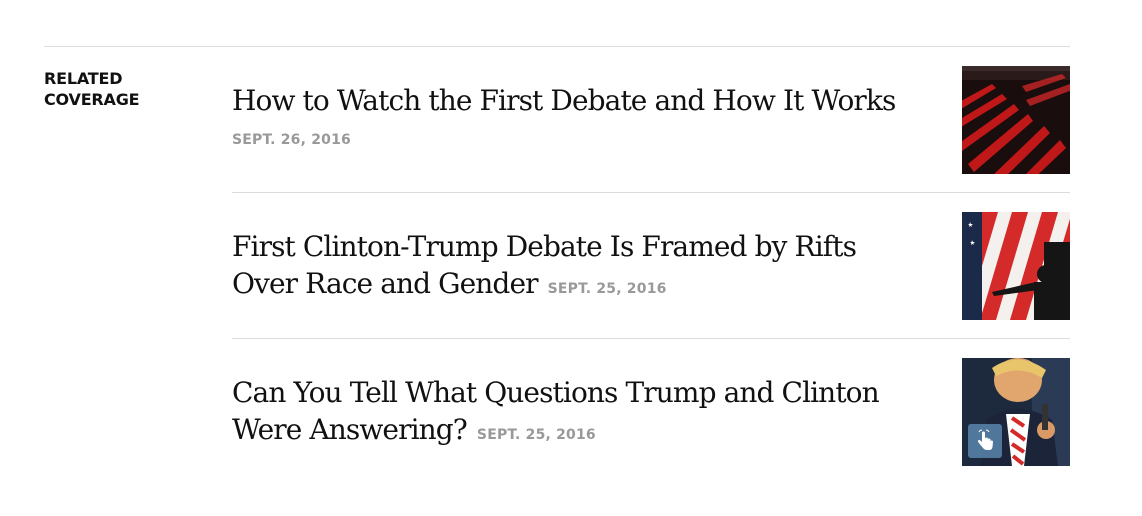  I want to click on section-label-line1: RELATED, so click(83, 78).